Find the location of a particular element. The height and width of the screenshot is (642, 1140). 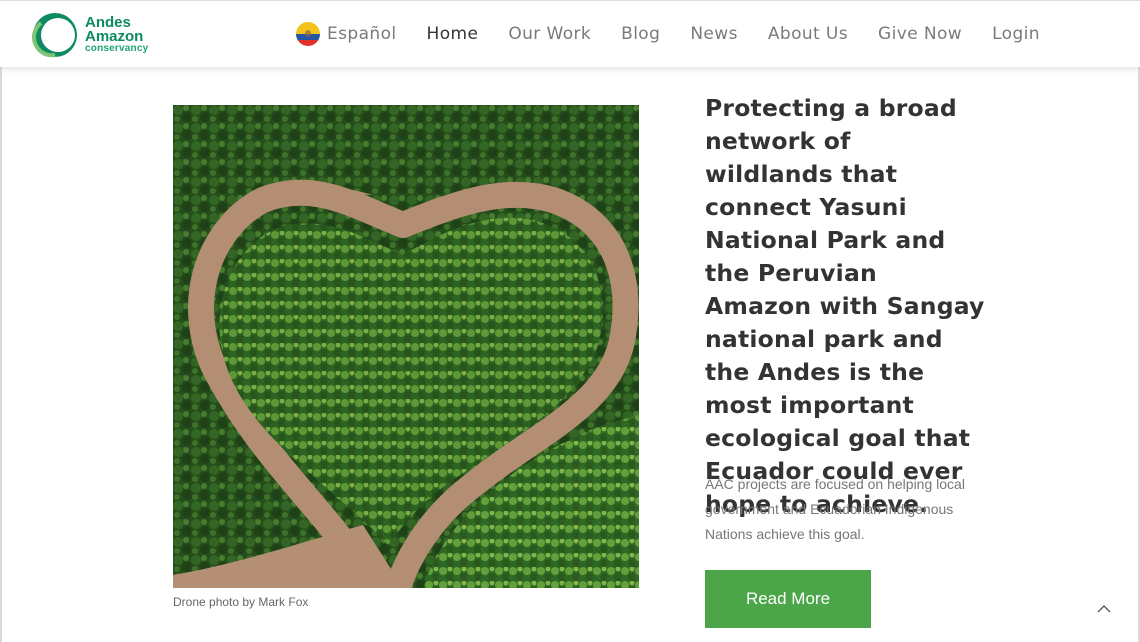

nav-item-our-work: Our Work is located at coordinates (549, 34).